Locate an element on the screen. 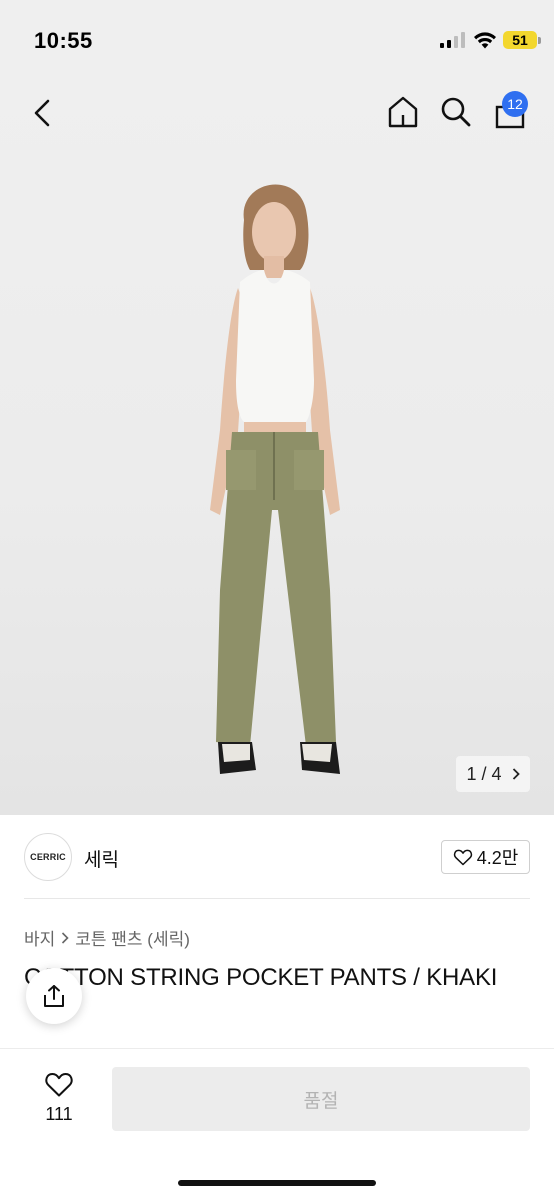 The width and height of the screenshot is (554, 1200). pager-text: 1 / 4 is located at coordinates (483, 774).